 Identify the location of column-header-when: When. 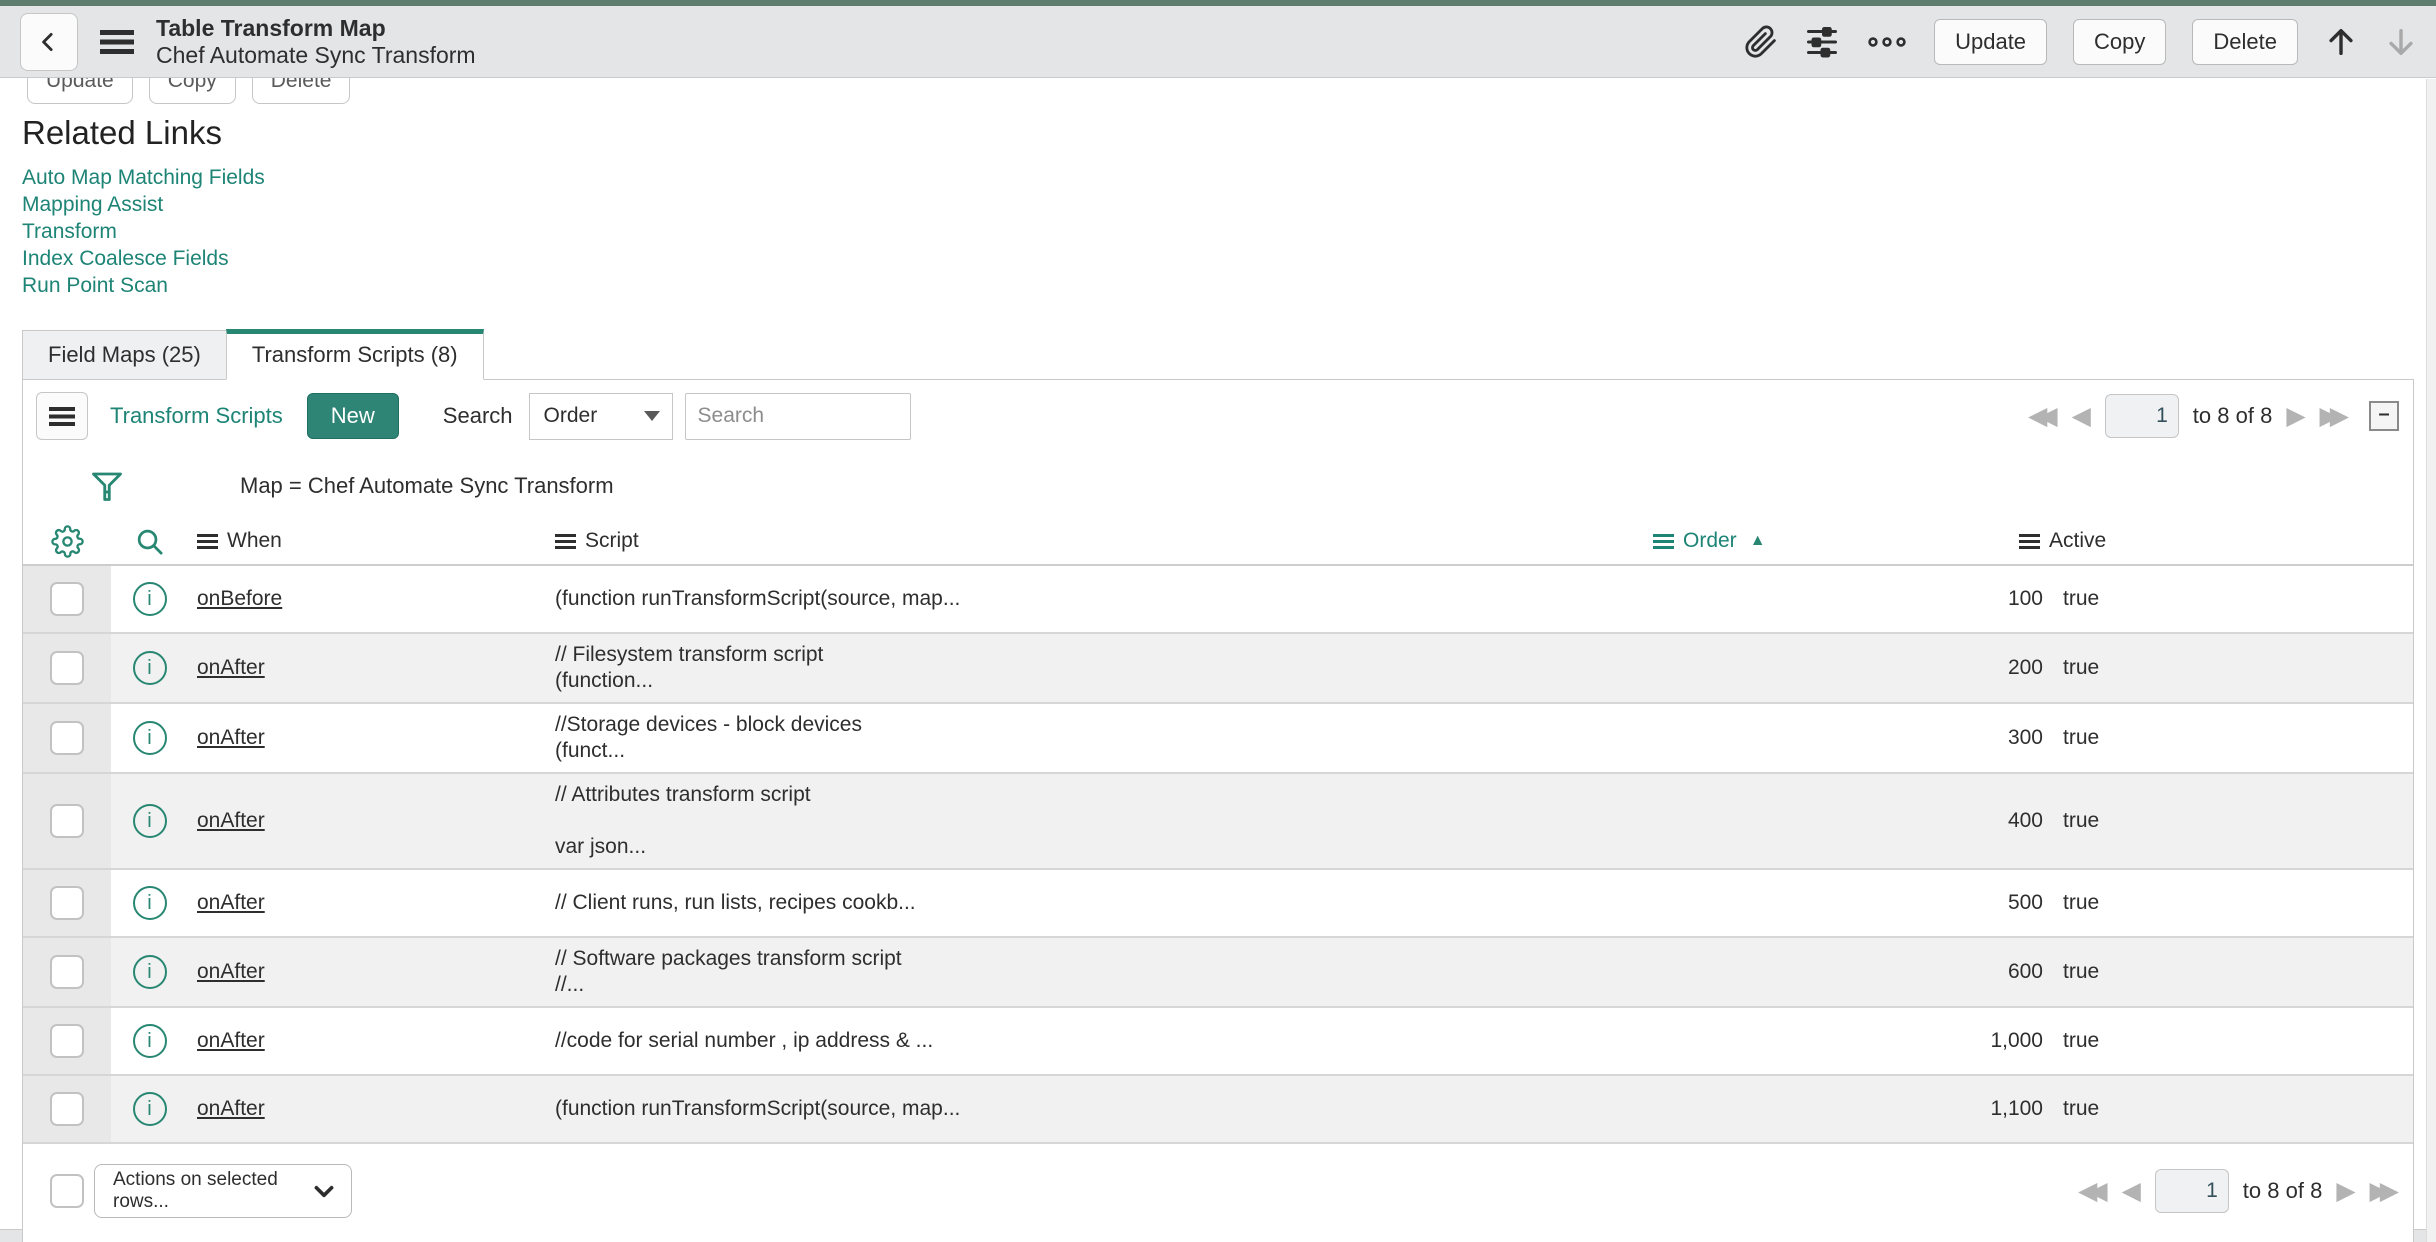
(360, 541).